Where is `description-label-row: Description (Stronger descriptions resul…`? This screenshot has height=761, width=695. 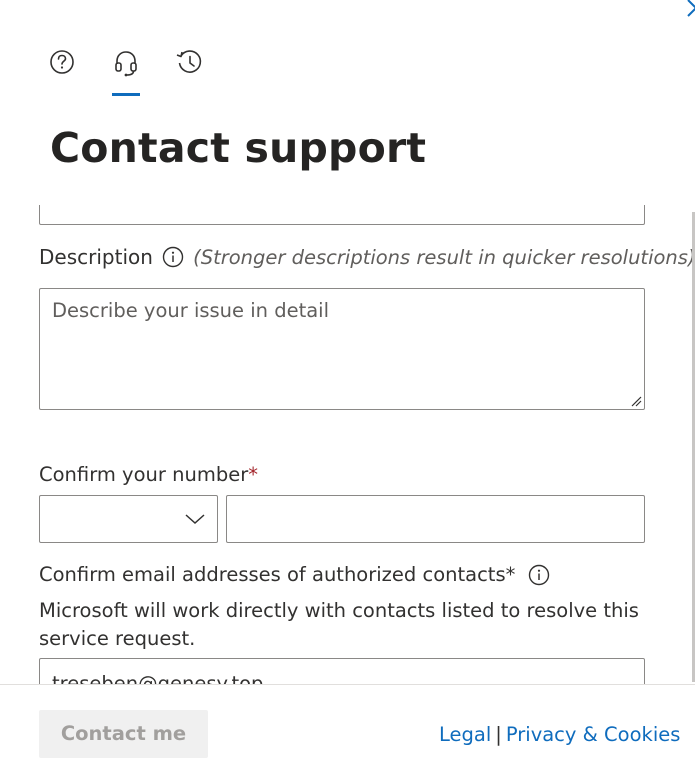
description-label-row: Description (Stronger descriptions resul… is located at coordinates (367, 258).